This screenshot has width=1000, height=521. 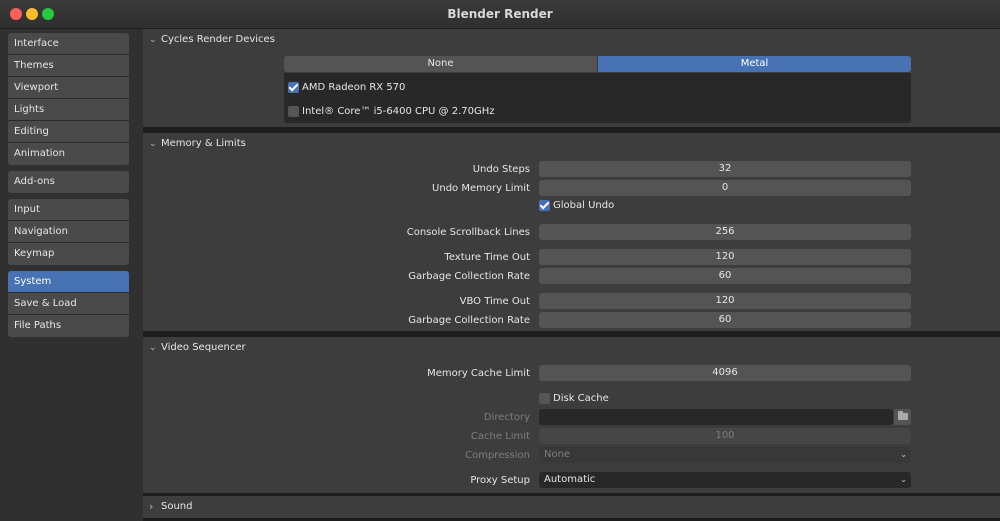 What do you see at coordinates (469, 320) in the screenshot?
I see `gc-rate2-label: Garbage Collection Rate` at bounding box center [469, 320].